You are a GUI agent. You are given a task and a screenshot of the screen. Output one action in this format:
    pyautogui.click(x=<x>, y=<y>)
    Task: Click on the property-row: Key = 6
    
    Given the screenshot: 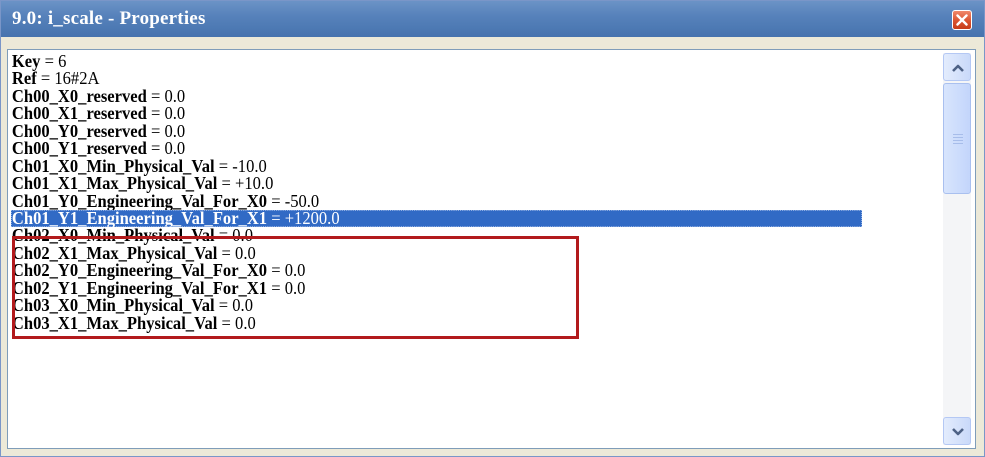 What is the action you would take?
    pyautogui.click(x=436, y=61)
    